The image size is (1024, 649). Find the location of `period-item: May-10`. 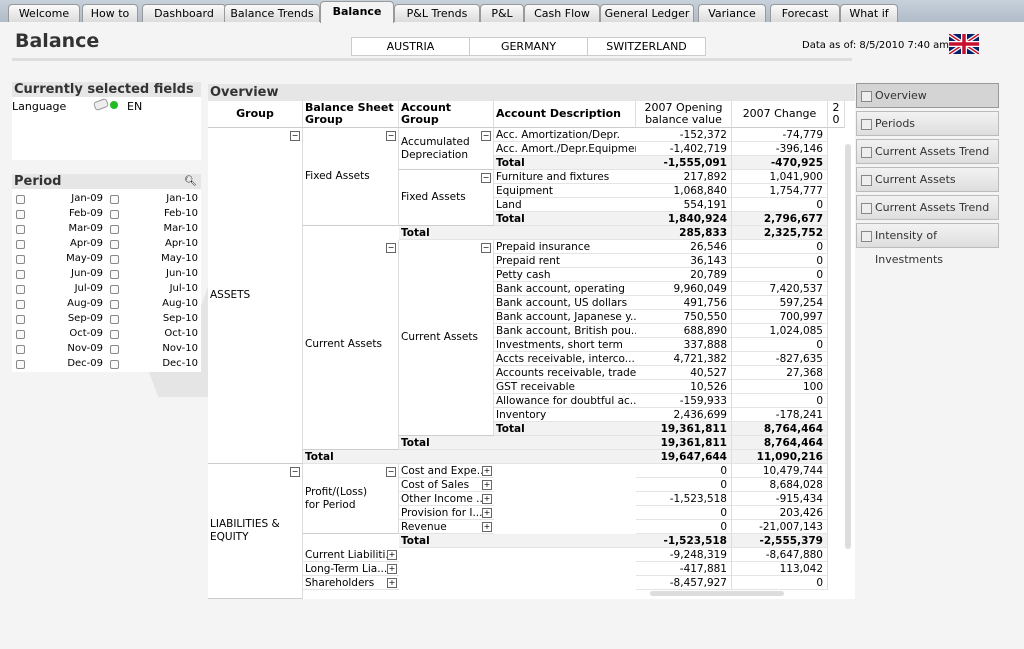

period-item: May-10 is located at coordinates (179, 259).